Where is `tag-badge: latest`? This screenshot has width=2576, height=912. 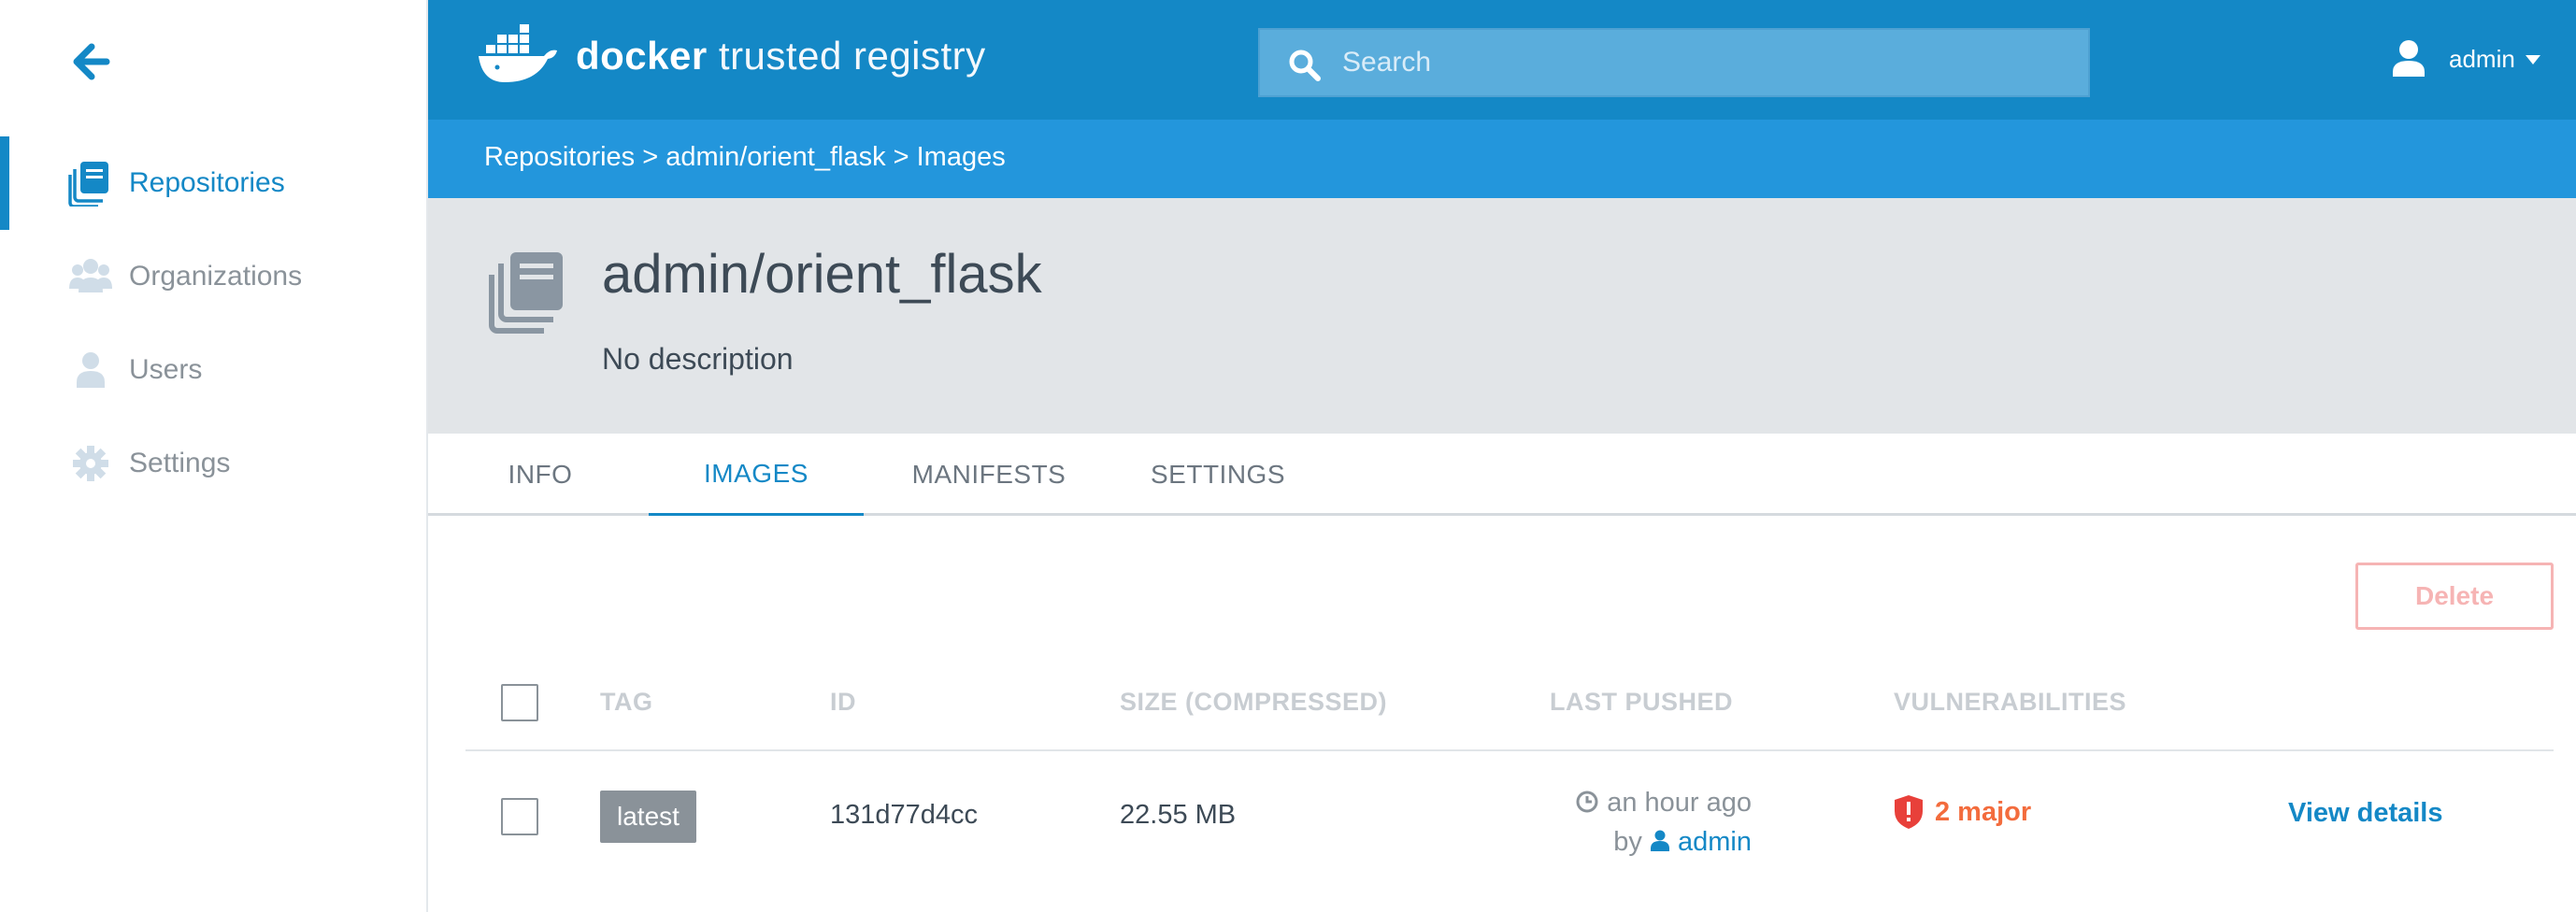
tag-badge: latest is located at coordinates (648, 817).